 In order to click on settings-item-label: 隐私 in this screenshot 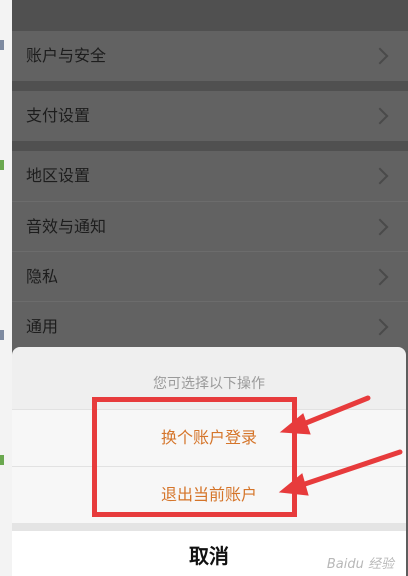, I will do `click(42, 276)`.